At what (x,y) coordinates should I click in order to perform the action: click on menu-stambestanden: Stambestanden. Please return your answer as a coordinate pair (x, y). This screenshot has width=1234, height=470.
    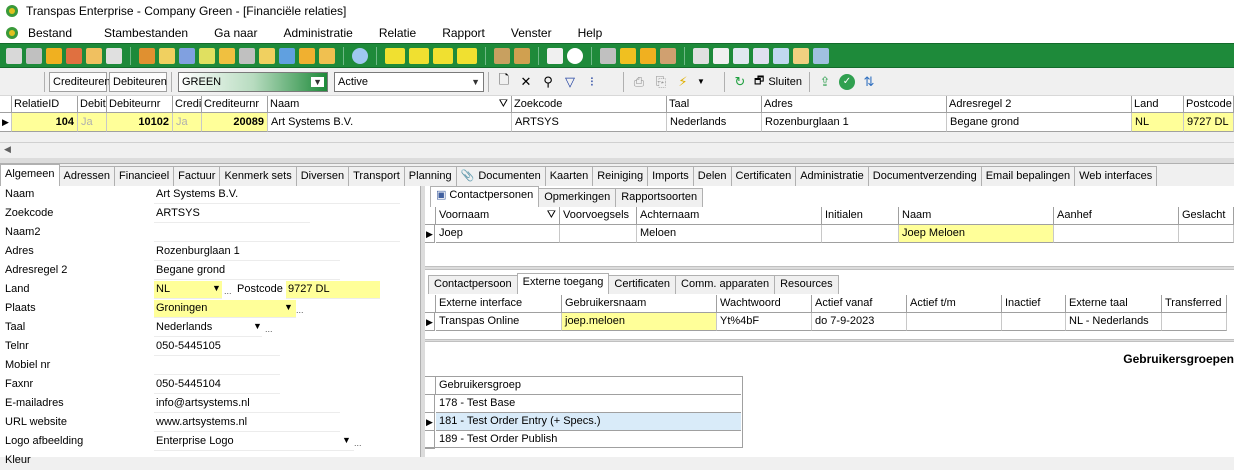
    Looking at the image, I should click on (152, 33).